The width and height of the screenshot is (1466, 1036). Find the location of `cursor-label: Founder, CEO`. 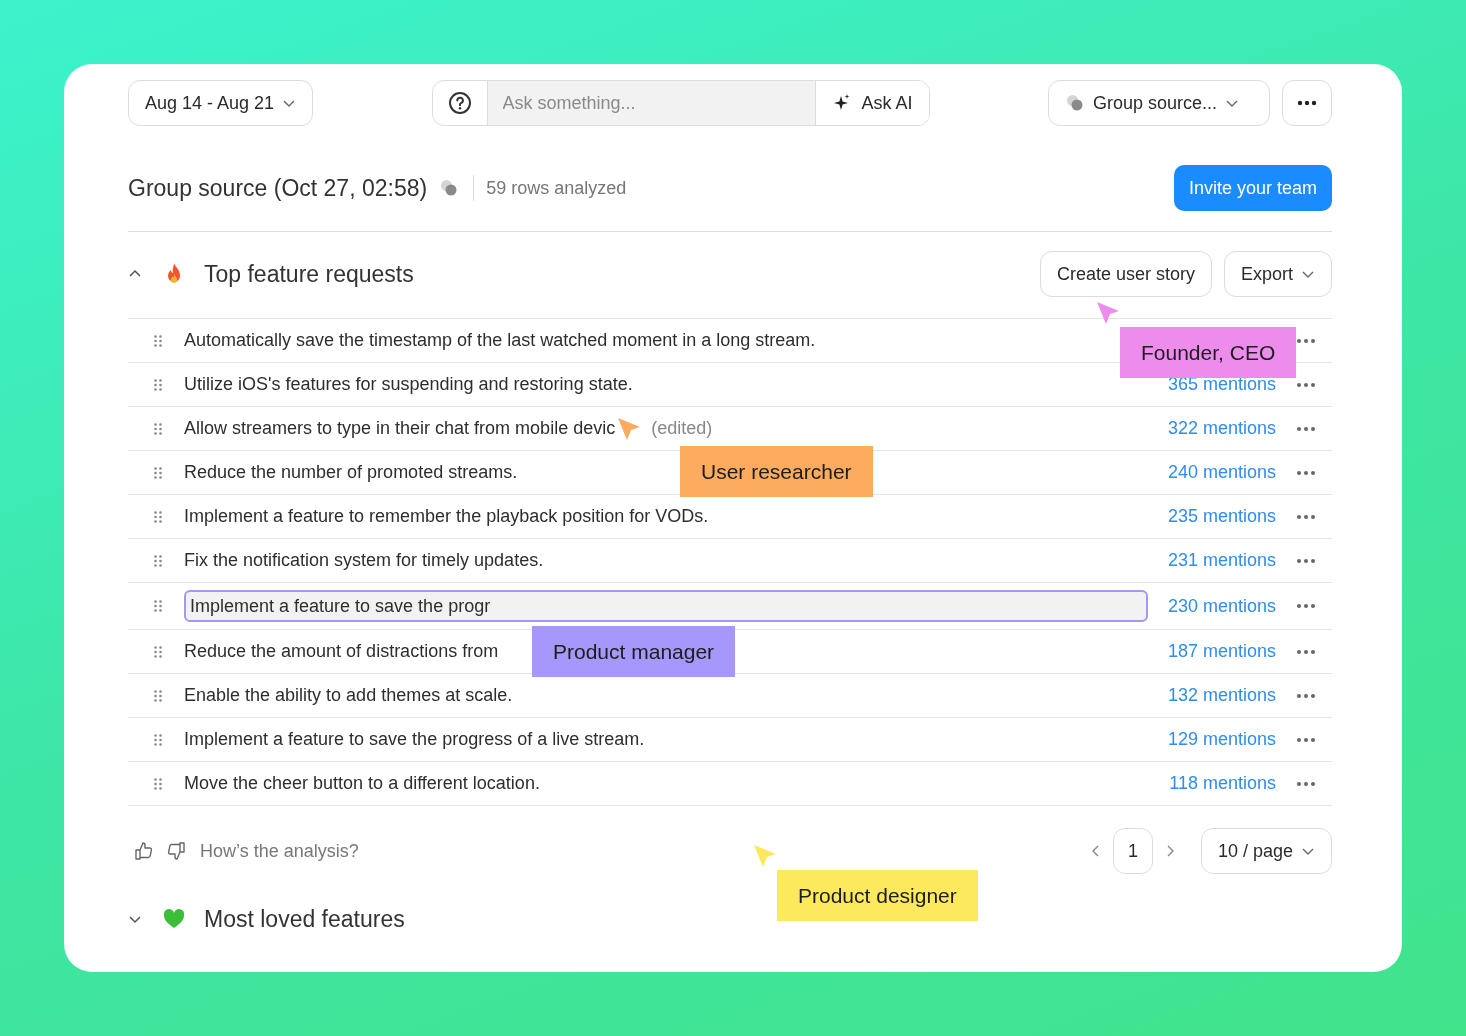

cursor-label: Founder, CEO is located at coordinates (1208, 352).